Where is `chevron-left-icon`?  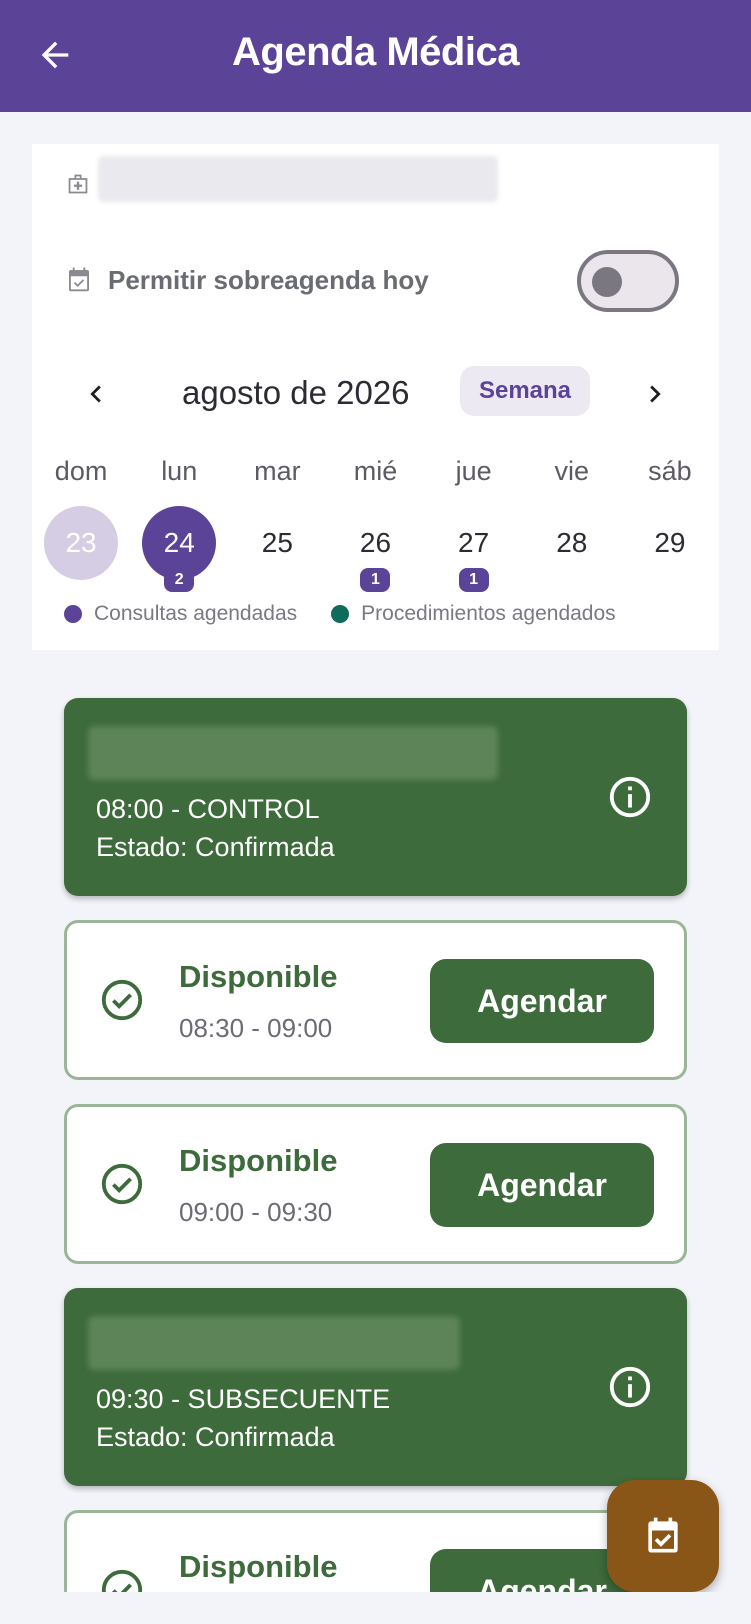
chevron-left-icon is located at coordinates (95, 394).